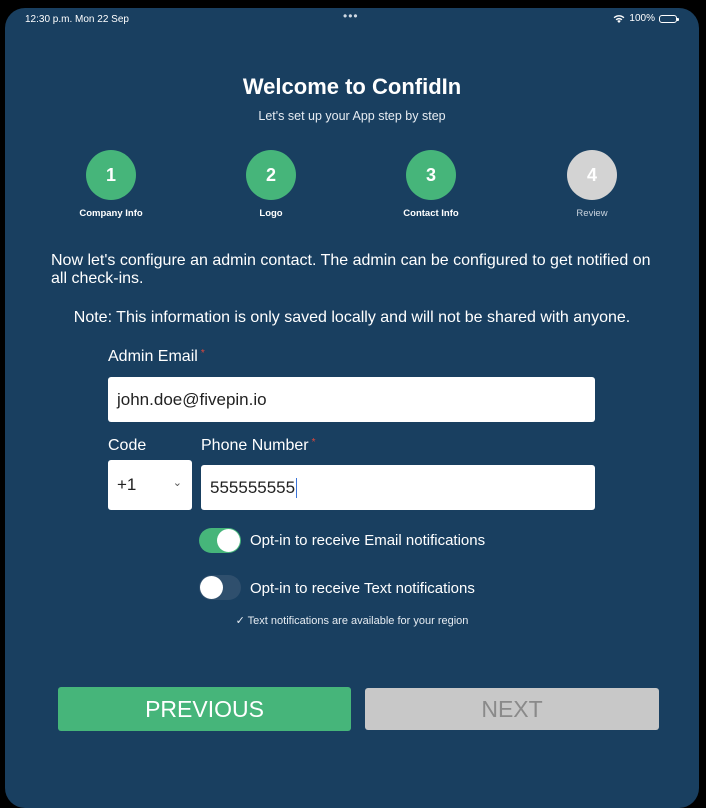 The height and width of the screenshot is (808, 706). Describe the element at coordinates (368, 540) in the screenshot. I see `email-notifications-label: Opt-in to receive Email notifications` at that location.